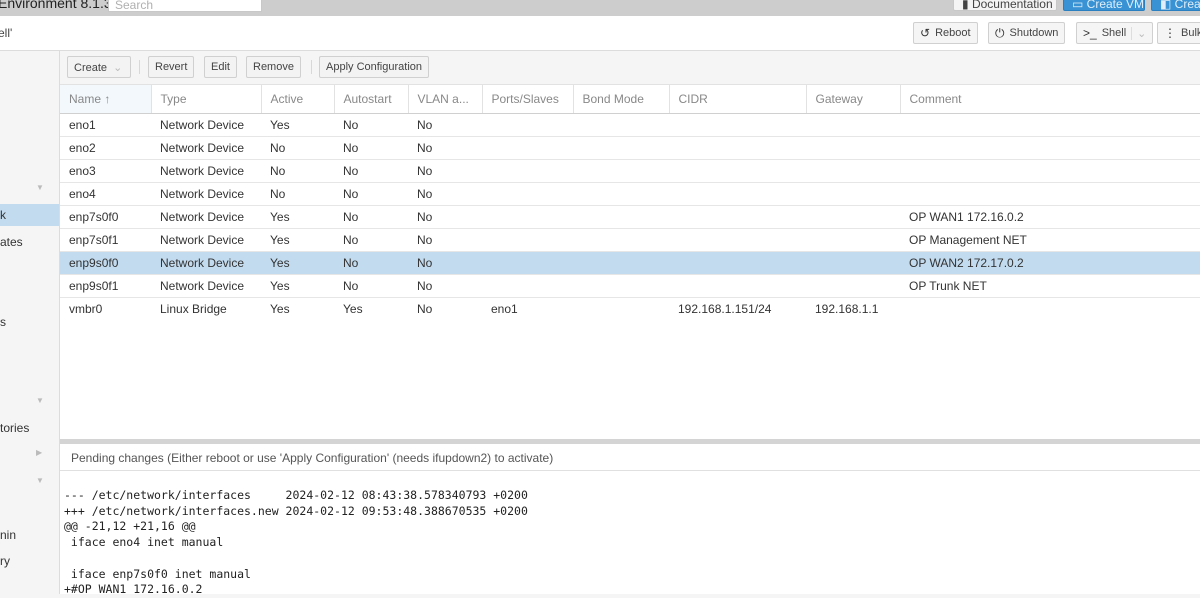 The image size is (1200, 598). I want to click on reboot-button: ↺ Reboot, so click(945, 33).